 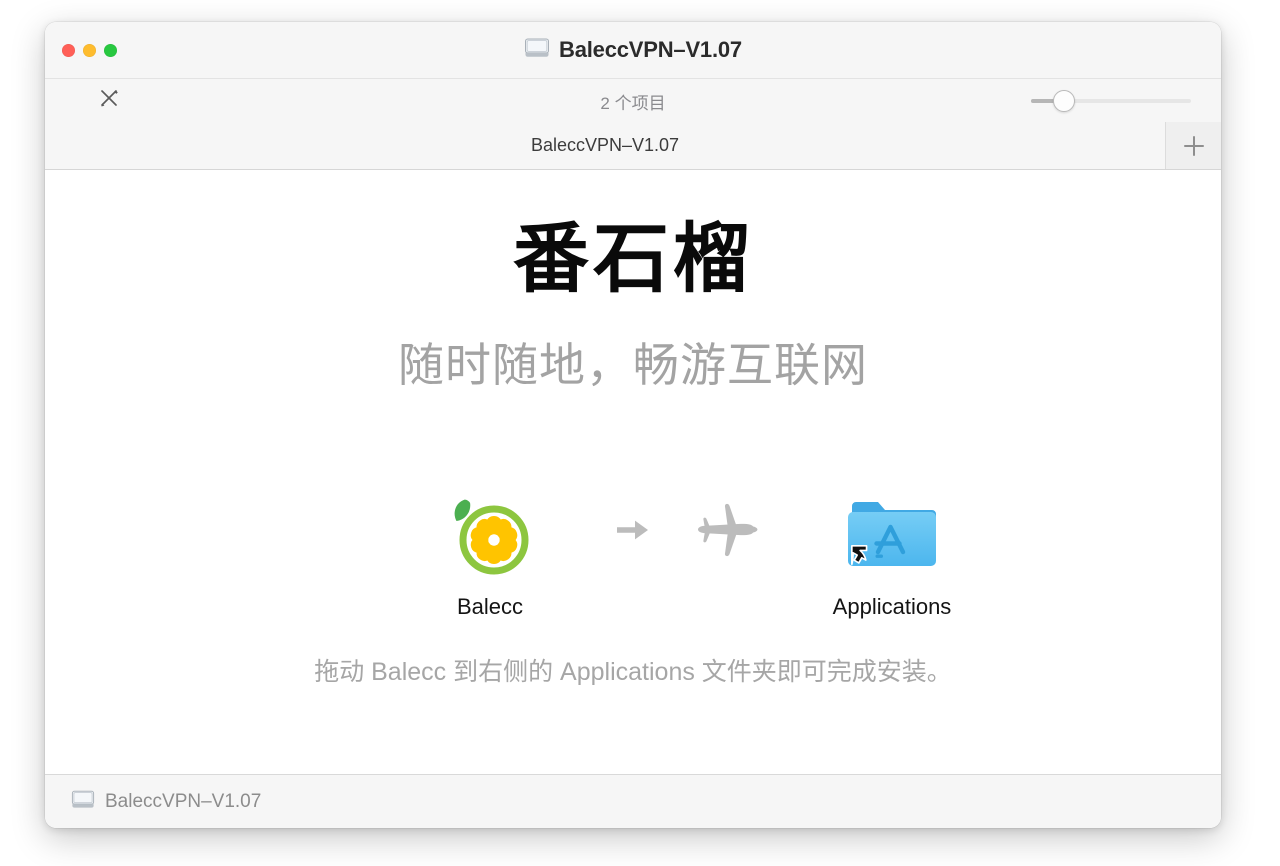 What do you see at coordinates (183, 801) in the screenshot?
I see `status-path-label: BaleccVPN–V1.07` at bounding box center [183, 801].